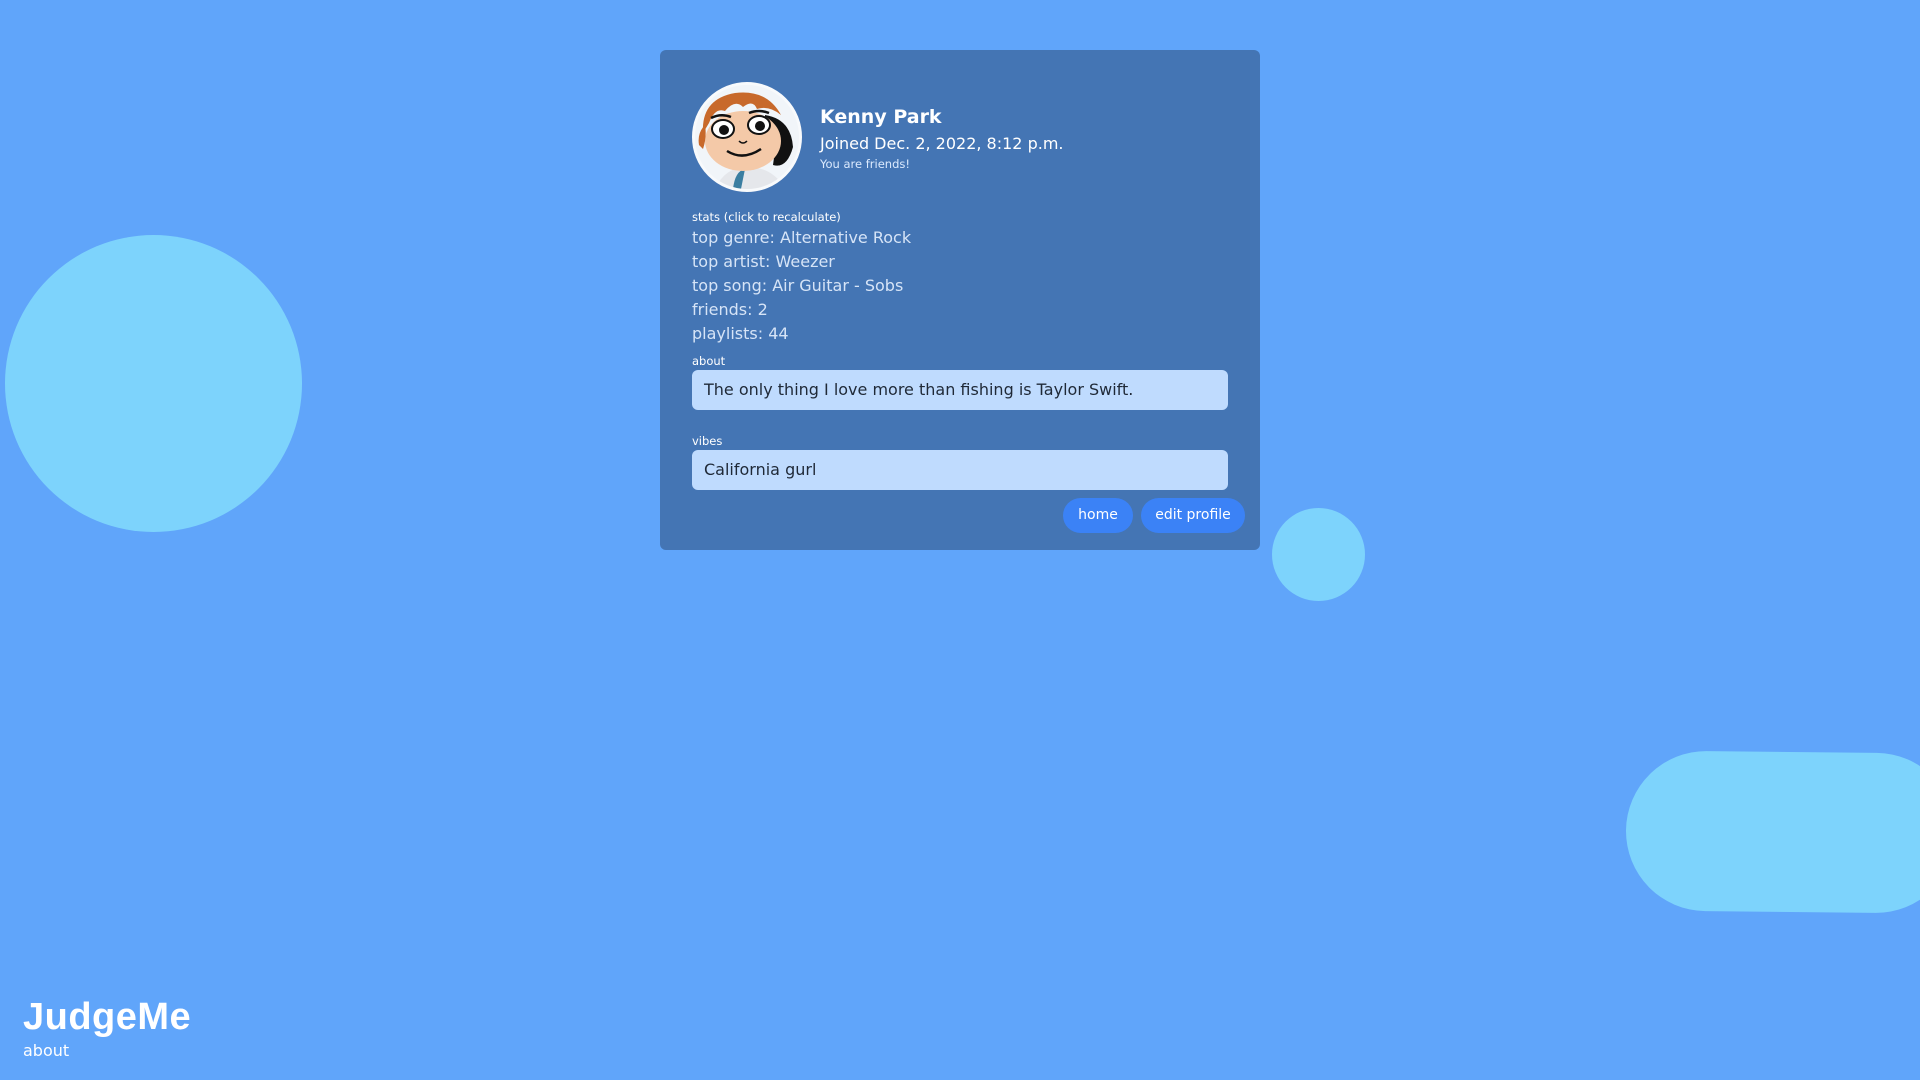 The height and width of the screenshot is (1080, 1920). I want to click on stat-top-song: top song: Air Guitar - Sobs, so click(798, 285).